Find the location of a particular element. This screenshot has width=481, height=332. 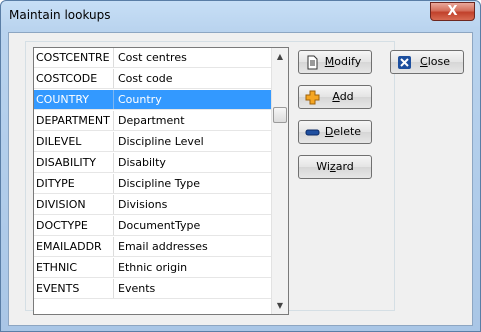

scroll-down-arrow-icon: ▼ is located at coordinates (280, 305).